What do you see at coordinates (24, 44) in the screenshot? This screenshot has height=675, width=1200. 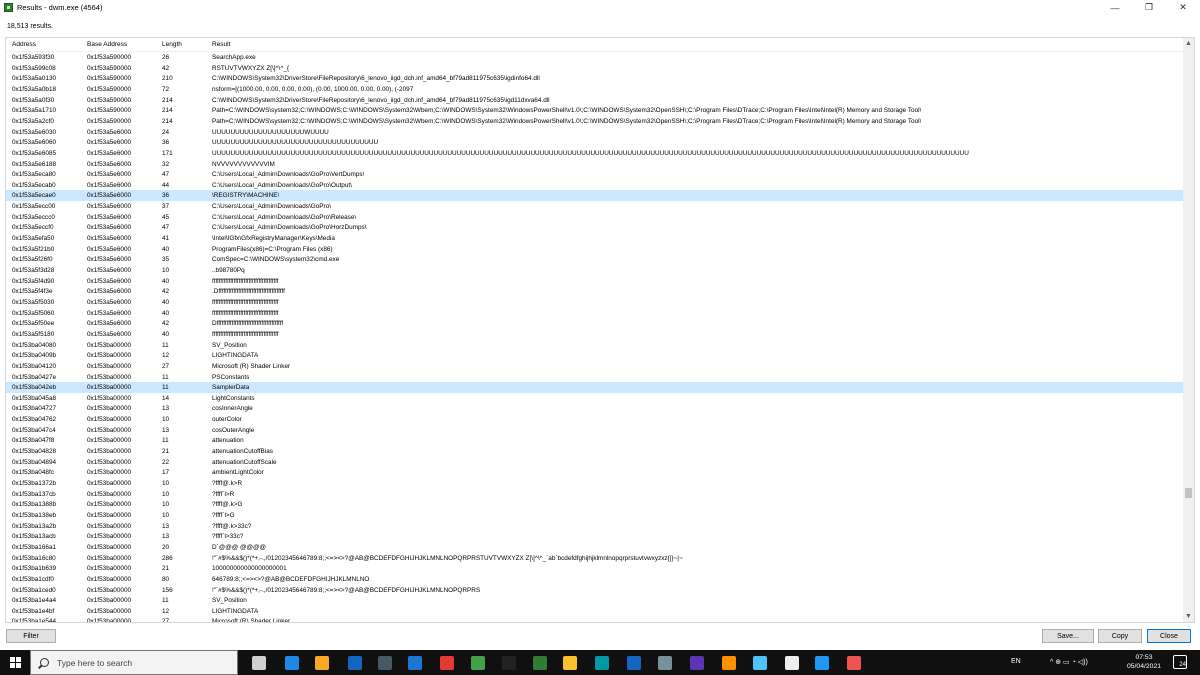 I see `column-header-address: Address` at bounding box center [24, 44].